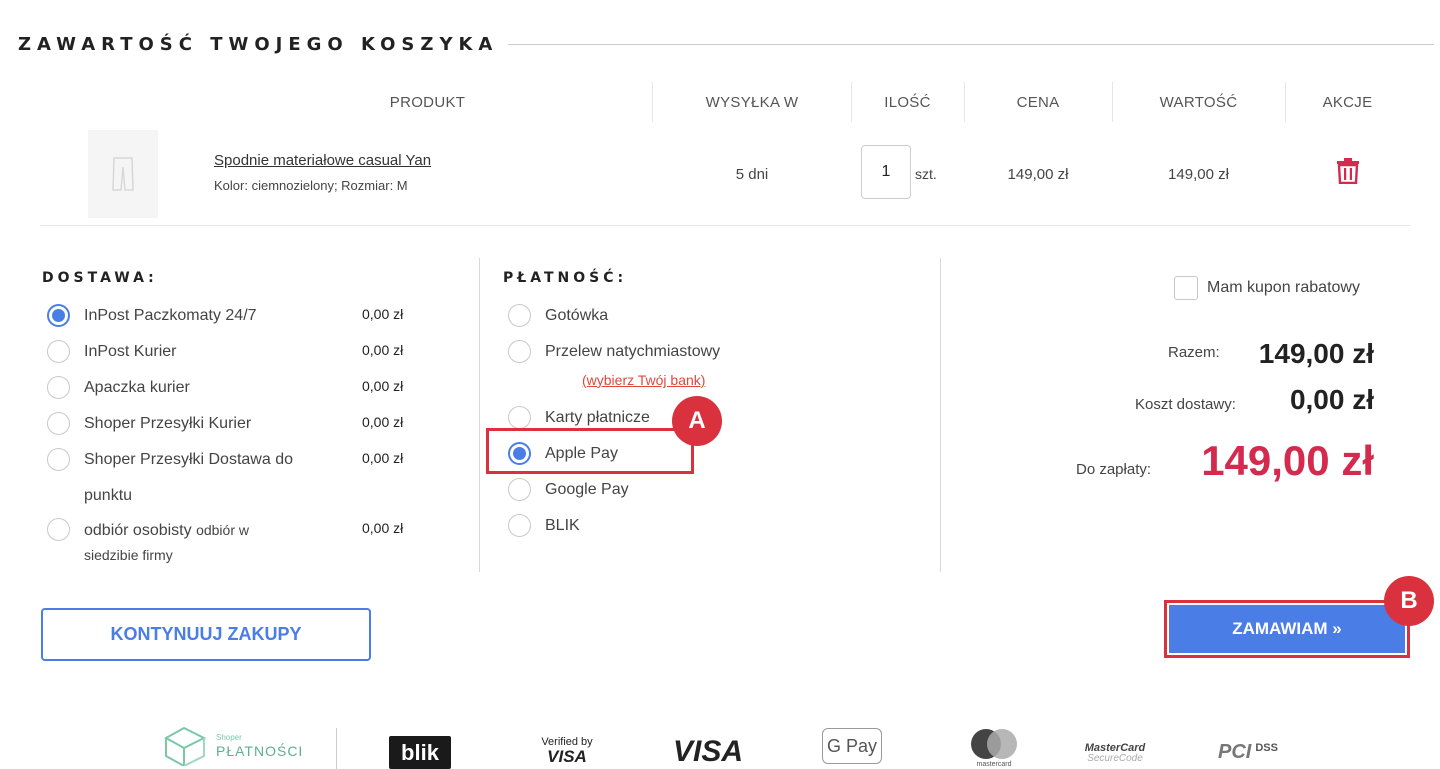 The height and width of the screenshot is (769, 1440). Describe the element at coordinates (1115, 747) in the screenshot. I see `mc-secure-line1: MasterCard` at that location.